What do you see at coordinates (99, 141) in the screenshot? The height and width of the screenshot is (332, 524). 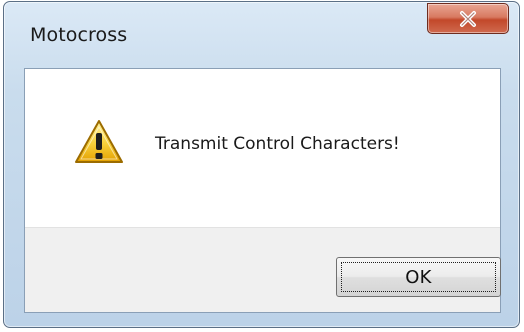 I see `warning-icon` at bounding box center [99, 141].